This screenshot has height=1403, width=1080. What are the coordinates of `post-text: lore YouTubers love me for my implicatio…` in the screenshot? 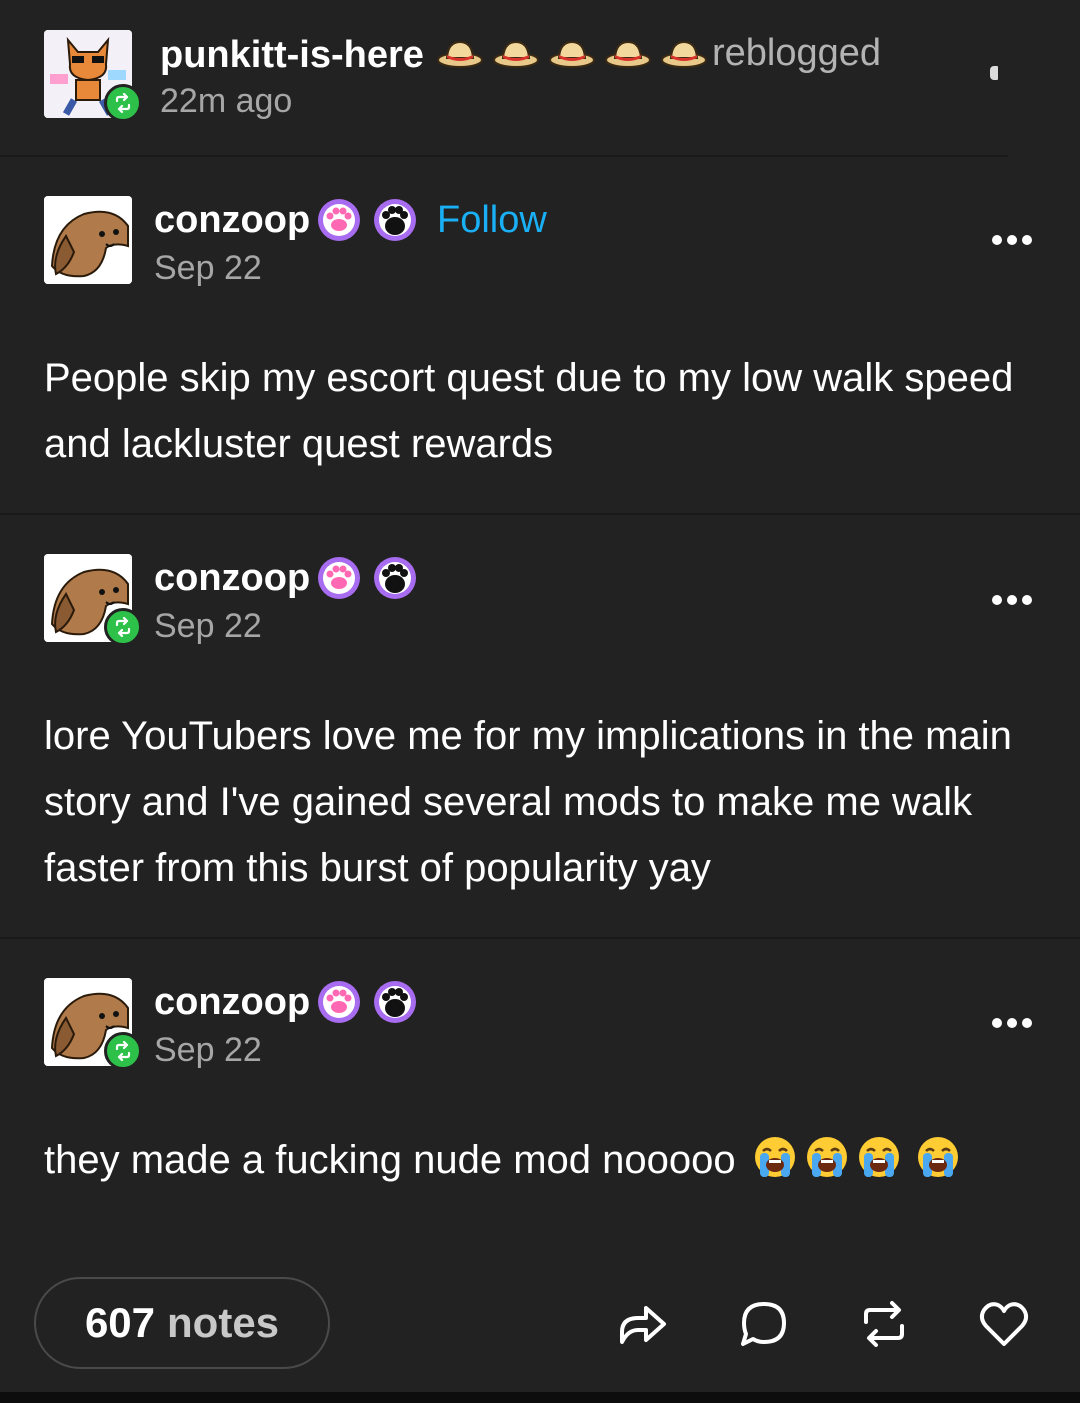 It's located at (528, 802).